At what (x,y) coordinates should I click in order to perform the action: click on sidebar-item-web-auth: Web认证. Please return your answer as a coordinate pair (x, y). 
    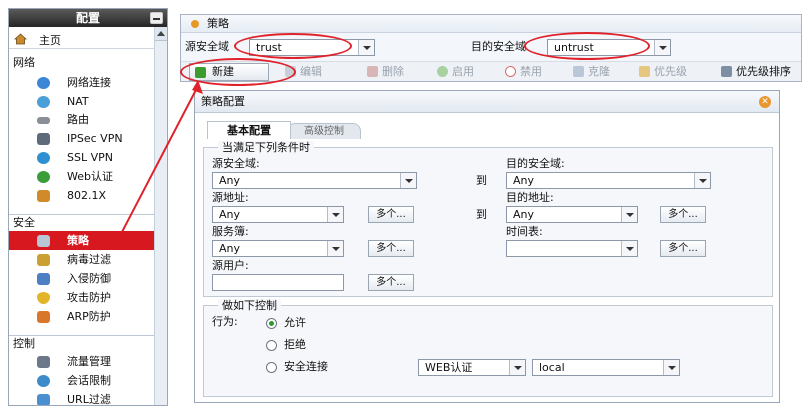
    Looking at the image, I should click on (81, 176).